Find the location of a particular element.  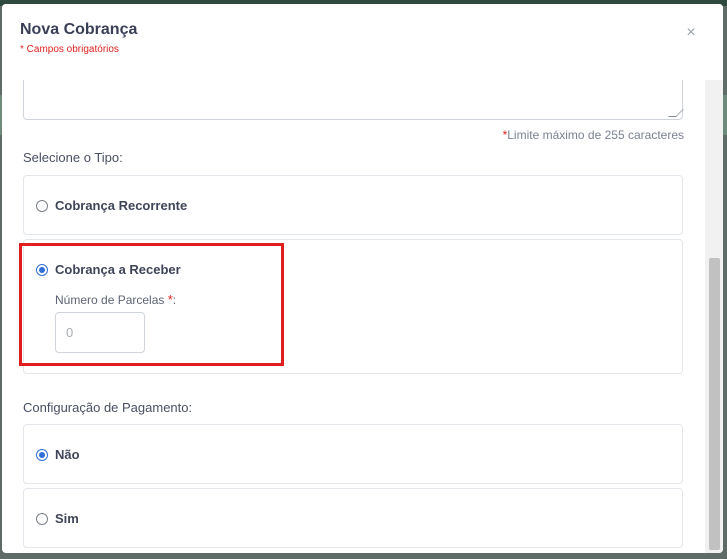

radio-recurring is located at coordinates (42, 206).